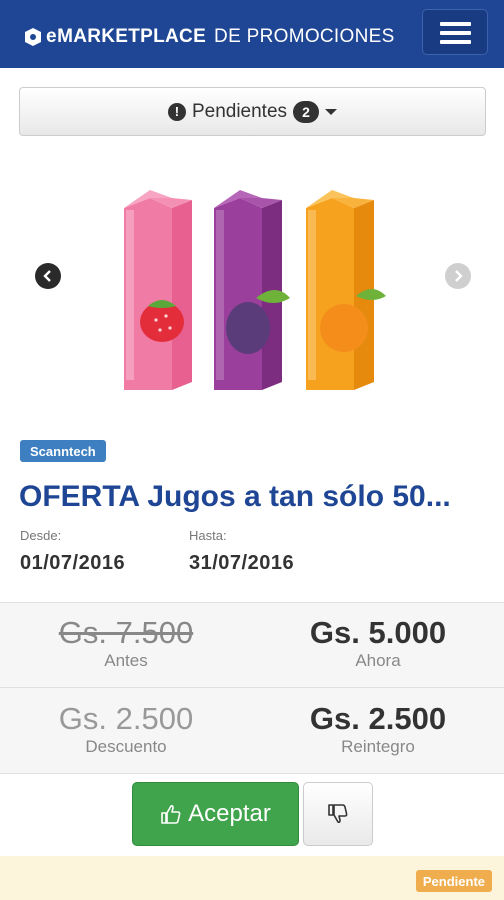 The height and width of the screenshot is (900, 504). I want to click on carousel-prev-button, so click(48, 276).